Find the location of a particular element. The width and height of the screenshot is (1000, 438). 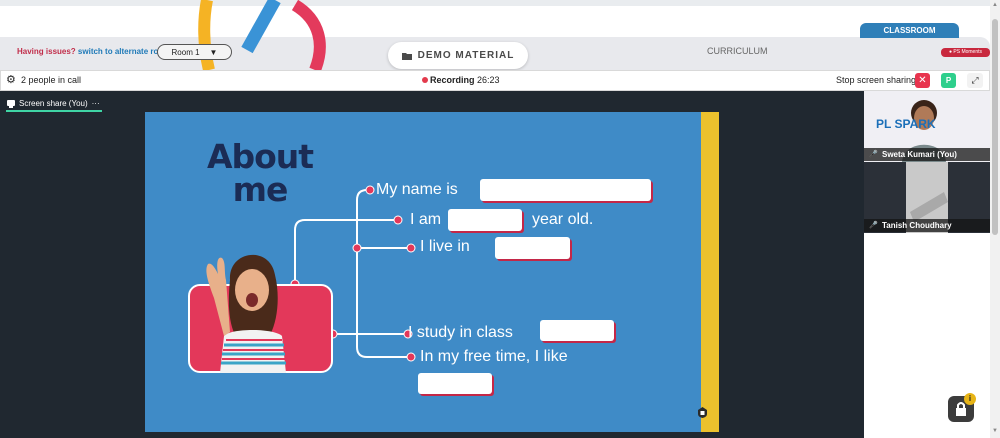

scroll-down-icon: ▼ is located at coordinates (995, 432).